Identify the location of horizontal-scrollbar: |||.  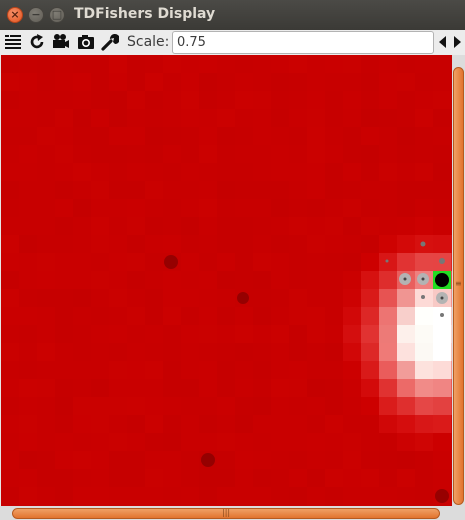
(232, 513).